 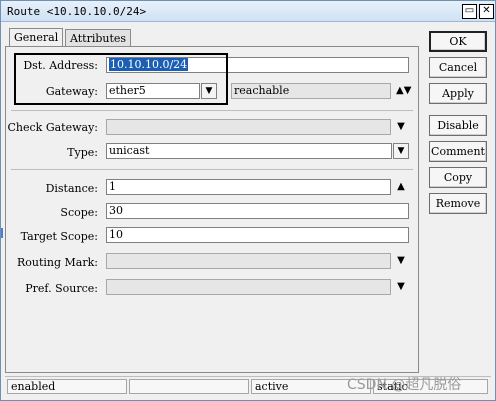 I want to click on window-title: Route <10.10.10.0/24>, so click(x=77, y=11).